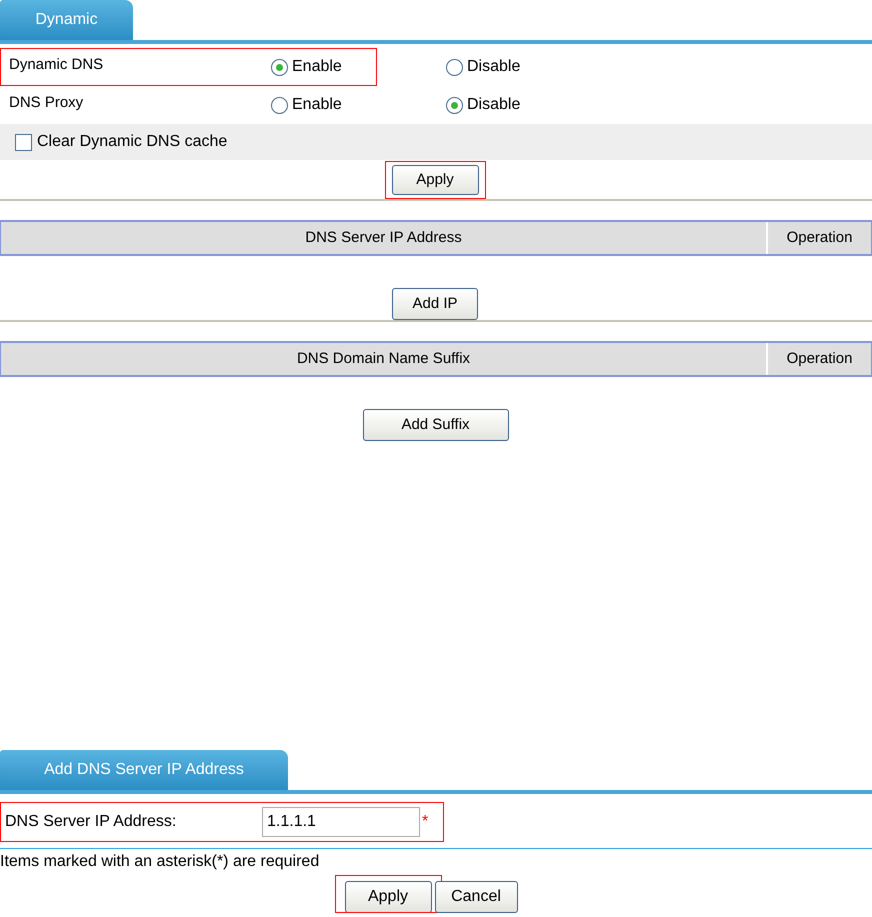 The width and height of the screenshot is (872, 917). What do you see at coordinates (435, 425) in the screenshot?
I see `button: Add Suffix` at bounding box center [435, 425].